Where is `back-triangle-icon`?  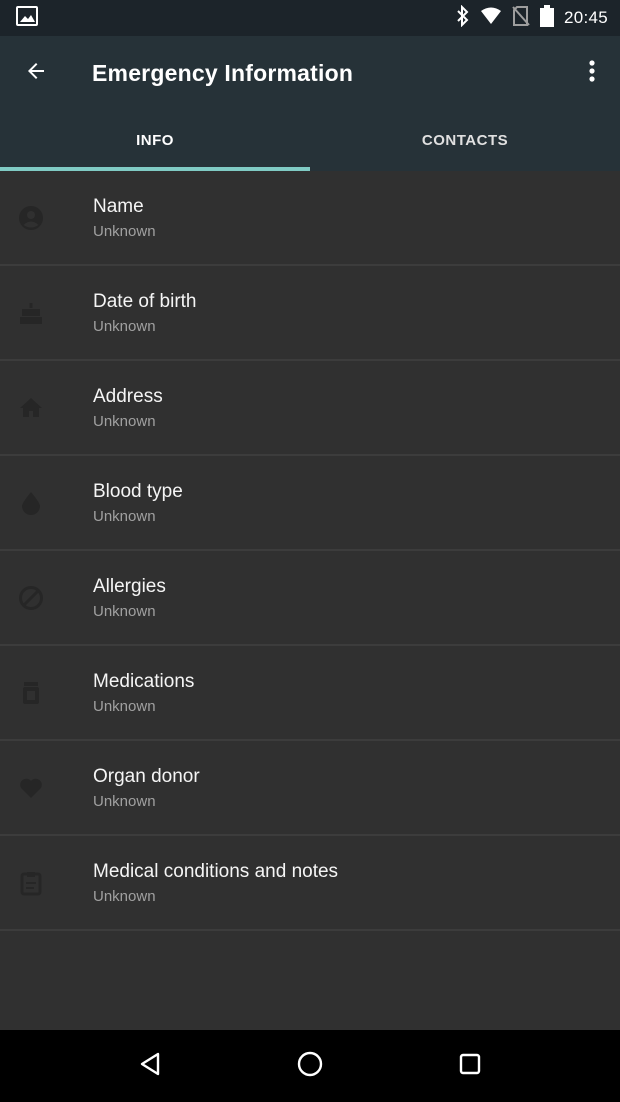
back-triangle-icon is located at coordinates (150, 1066).